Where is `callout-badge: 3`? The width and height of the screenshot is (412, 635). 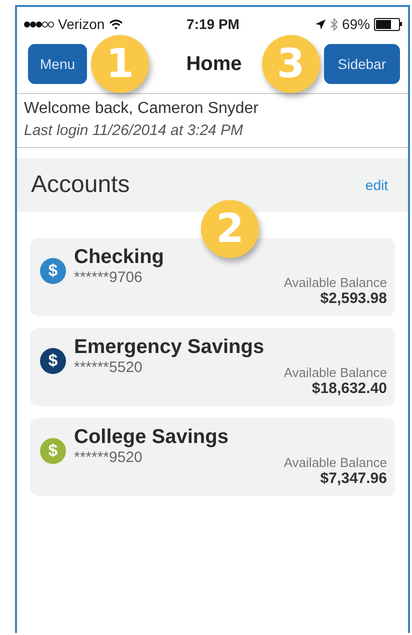 callout-badge: 3 is located at coordinates (291, 64).